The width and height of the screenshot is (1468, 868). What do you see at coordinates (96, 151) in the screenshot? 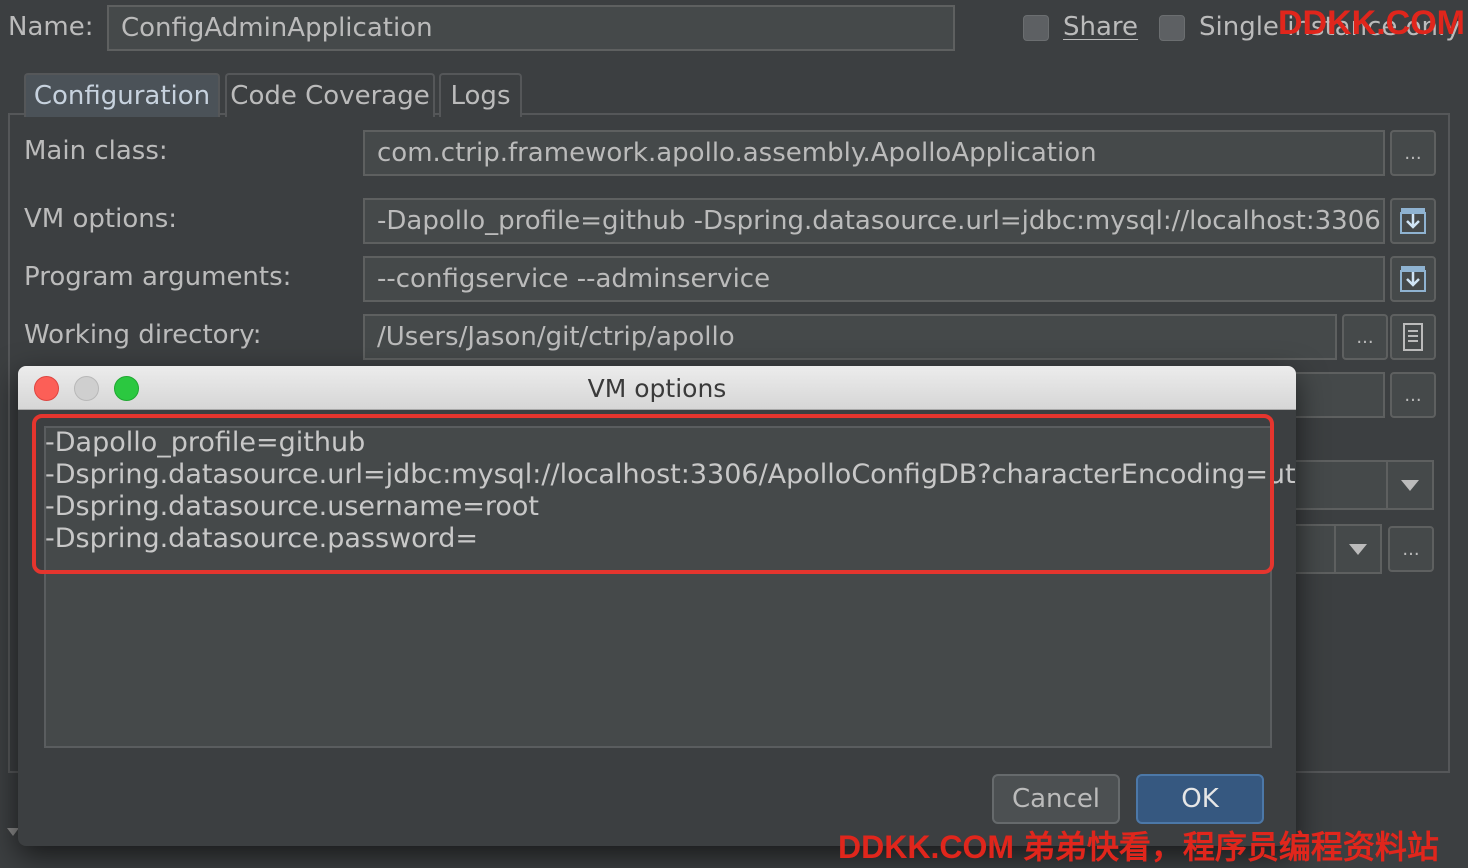
I see `main-class-label: Main class:` at bounding box center [96, 151].